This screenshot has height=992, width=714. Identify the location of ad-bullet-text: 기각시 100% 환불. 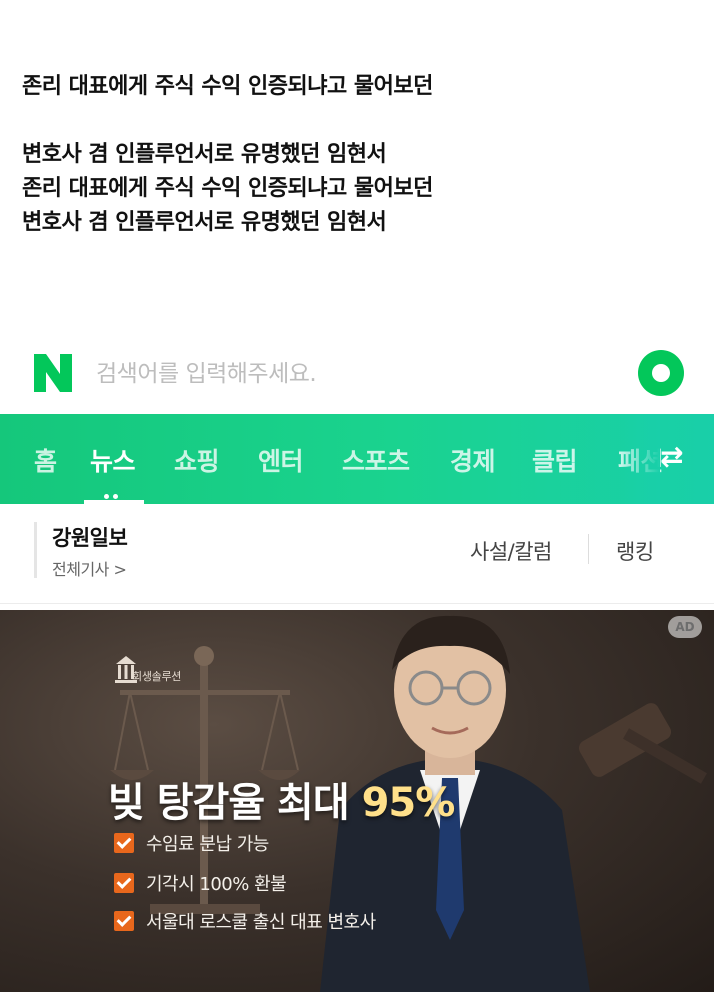
(216, 884).